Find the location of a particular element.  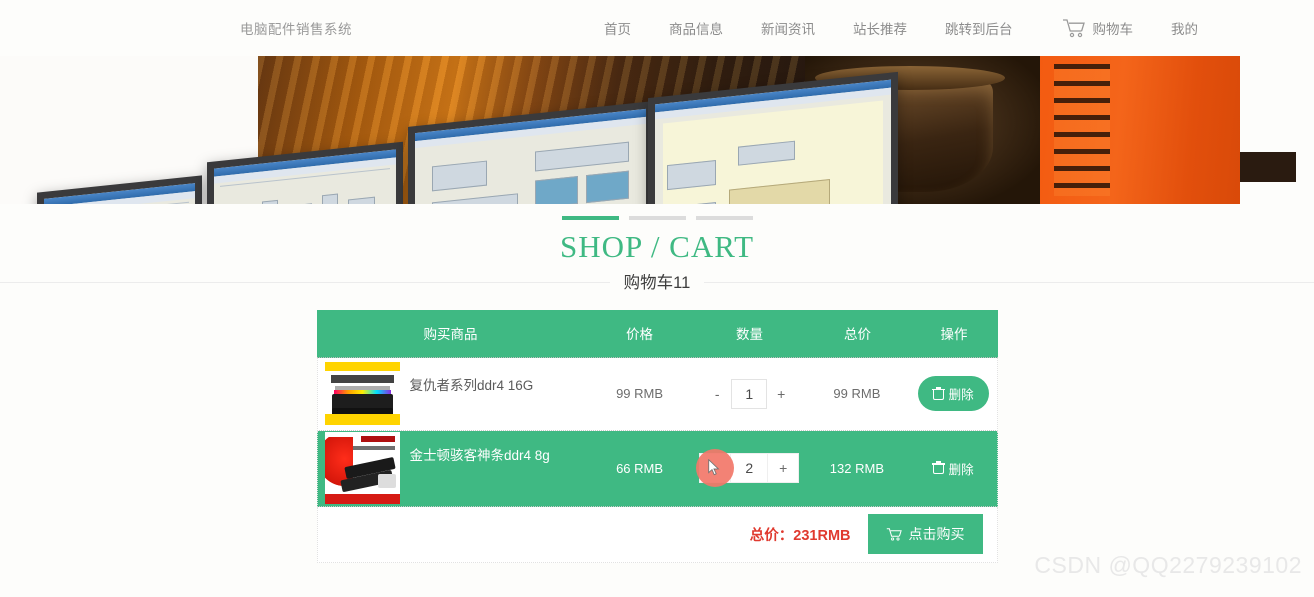

column-header-price: 价格 is located at coordinates (639, 335).